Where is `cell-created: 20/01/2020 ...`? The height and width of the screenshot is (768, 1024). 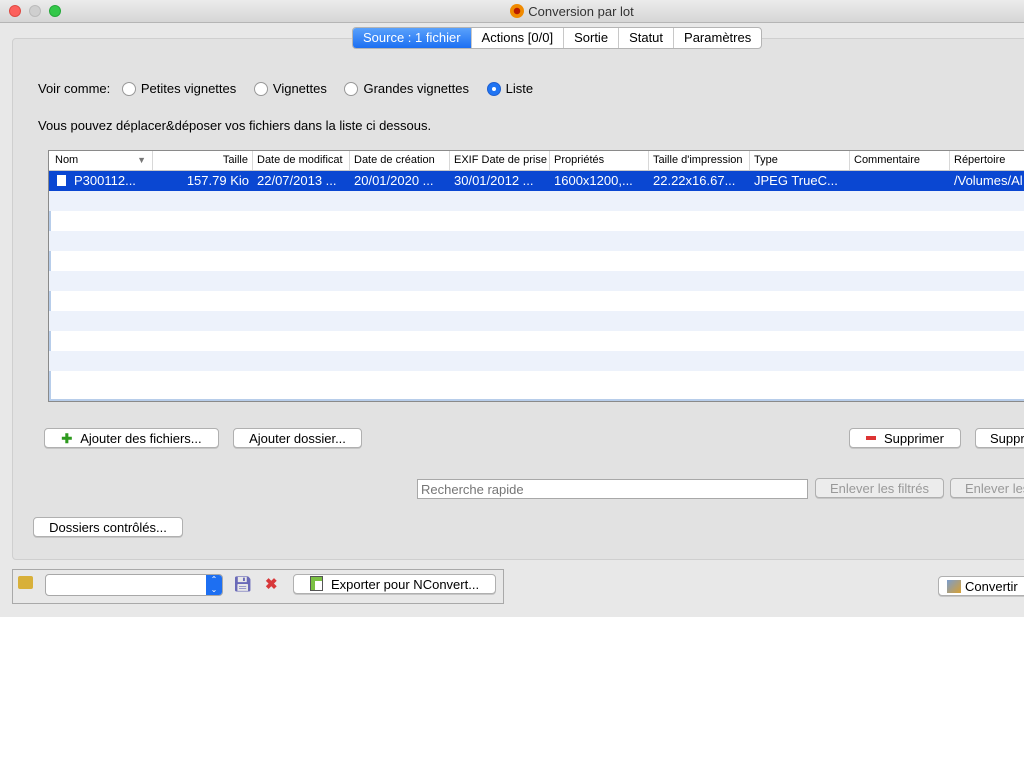
cell-created: 20/01/2020 ... is located at coordinates (394, 180).